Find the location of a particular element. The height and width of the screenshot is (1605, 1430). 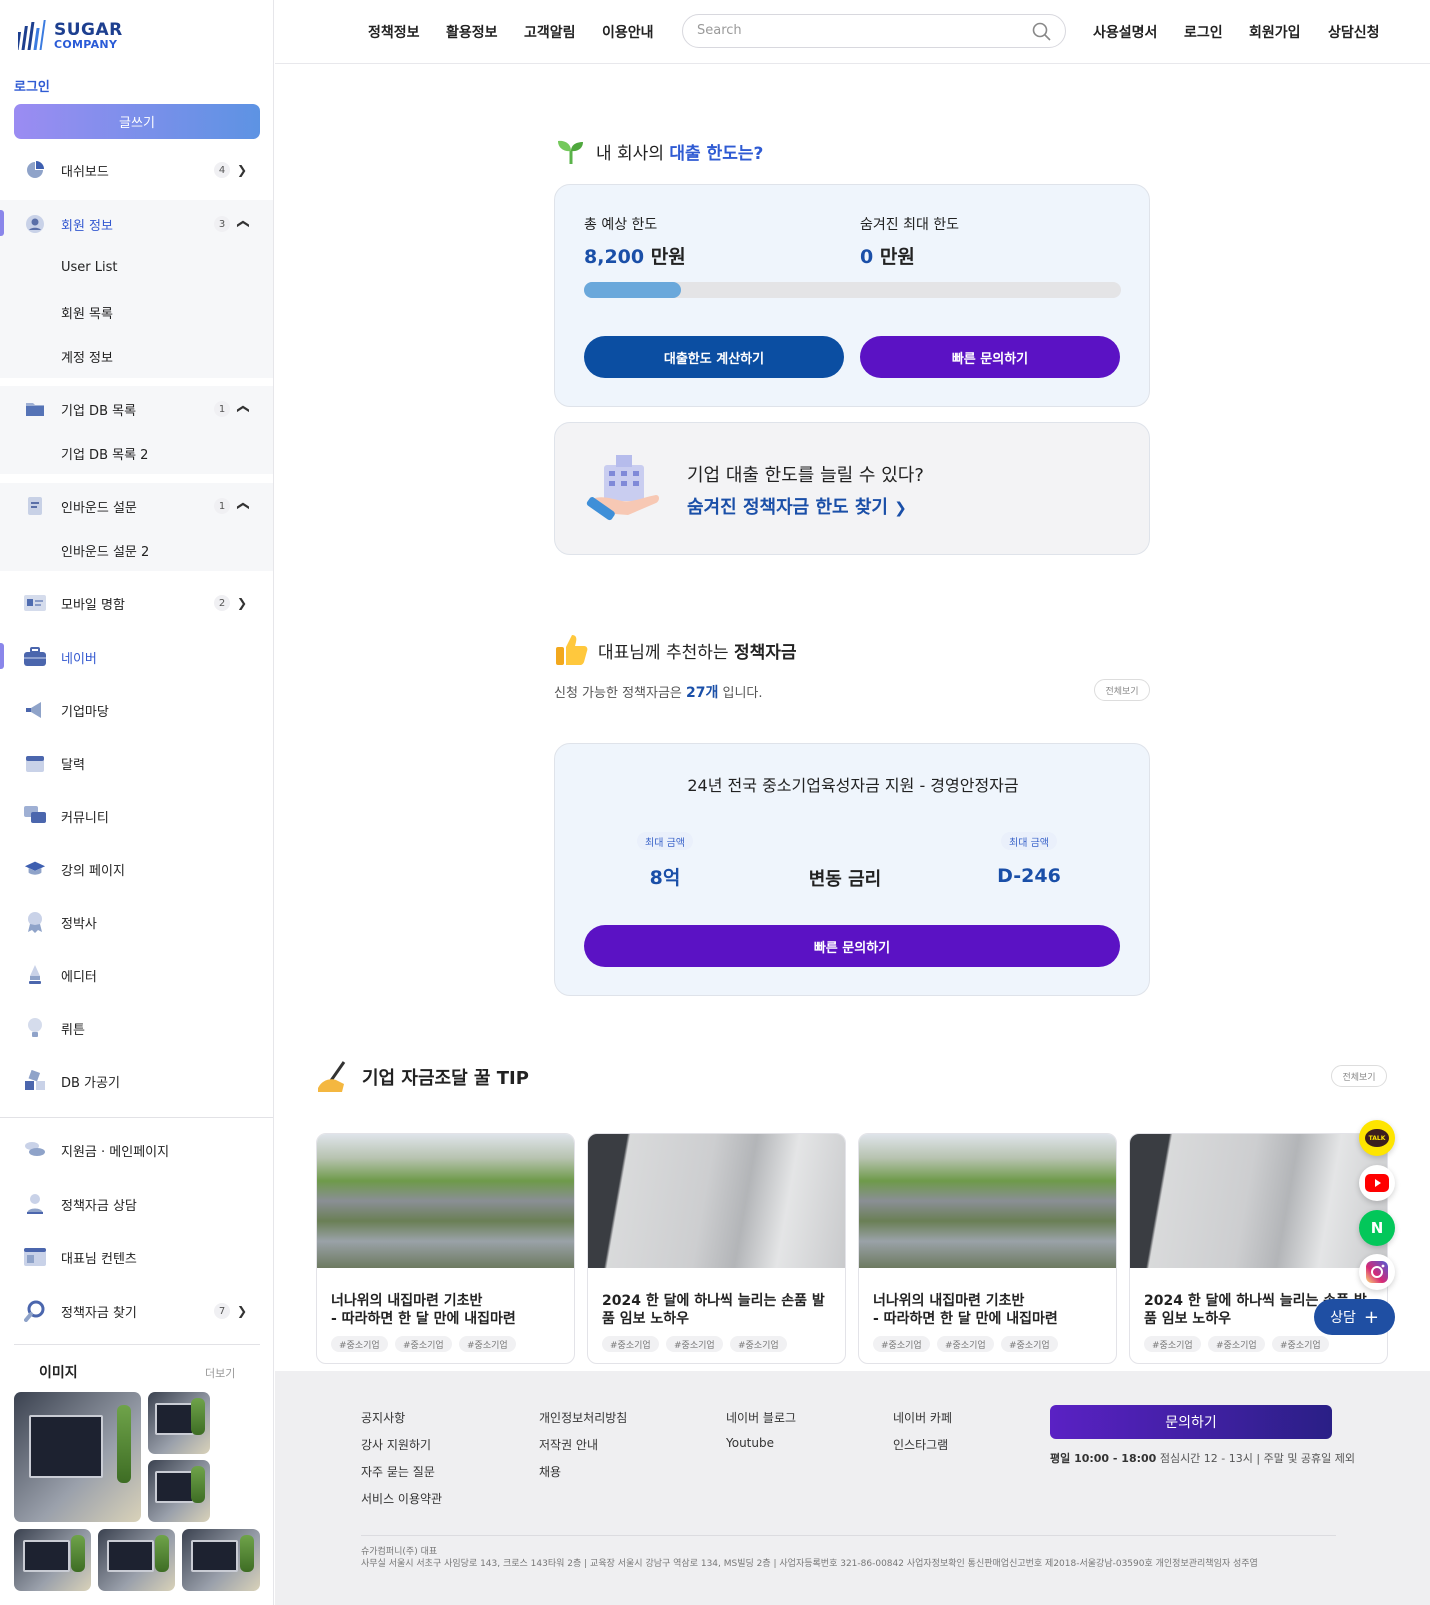

sidebar-item-calendar: 달력 is located at coordinates (136, 763).